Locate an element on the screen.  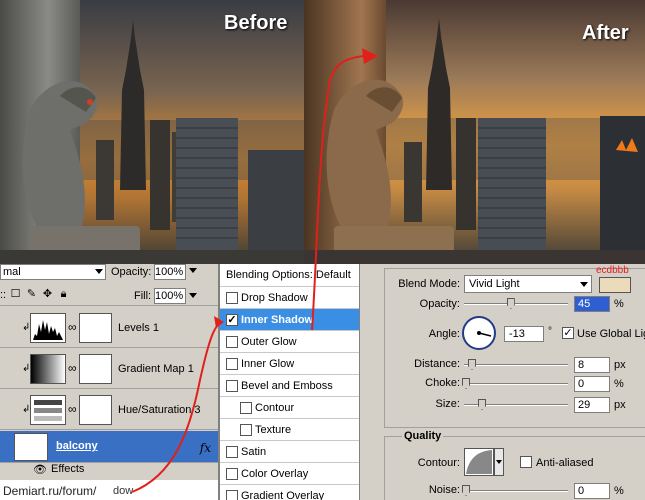
effects-label: Effects is located at coordinates (68, 469).